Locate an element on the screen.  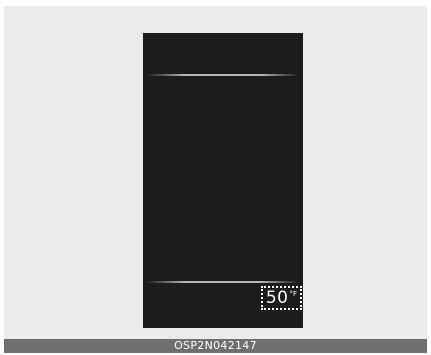
top-divider-line is located at coordinates (223, 75).